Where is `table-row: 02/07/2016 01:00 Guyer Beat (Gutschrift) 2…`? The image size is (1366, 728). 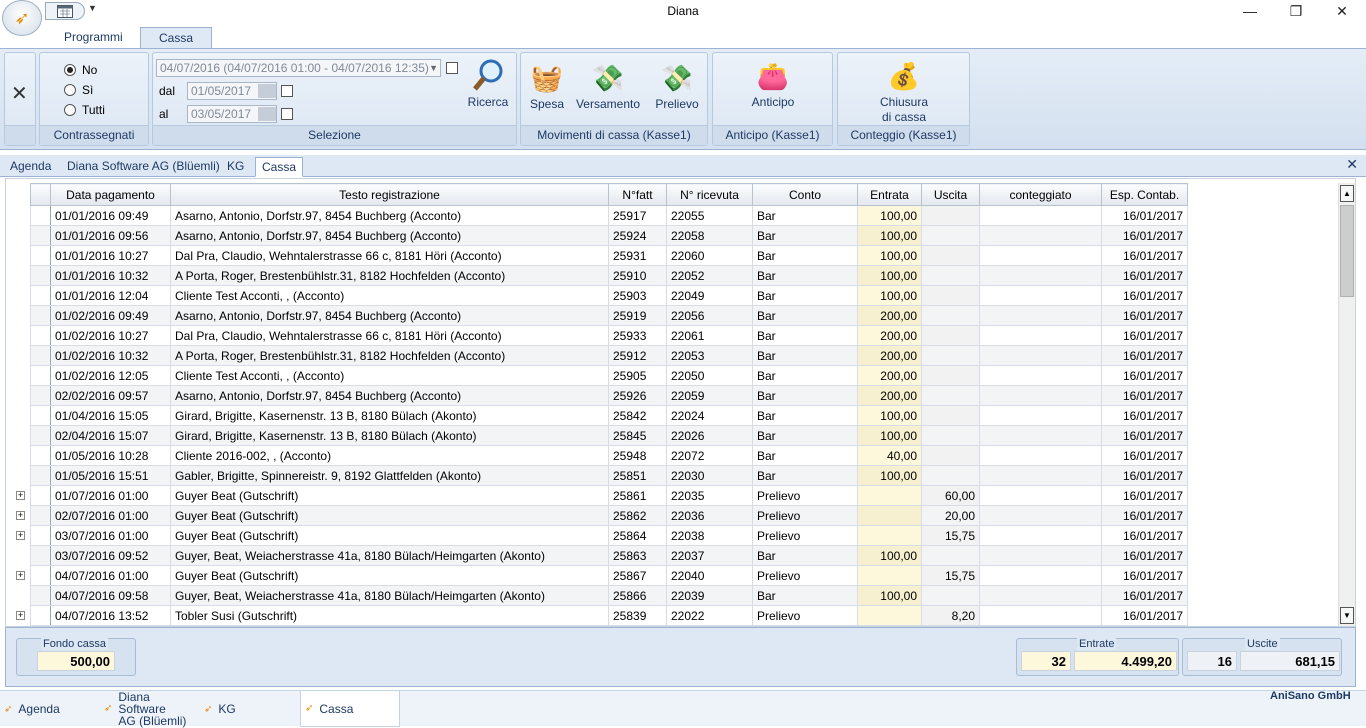 table-row: 02/07/2016 01:00 Guyer Beat (Gutschrift) 2… is located at coordinates (609, 515).